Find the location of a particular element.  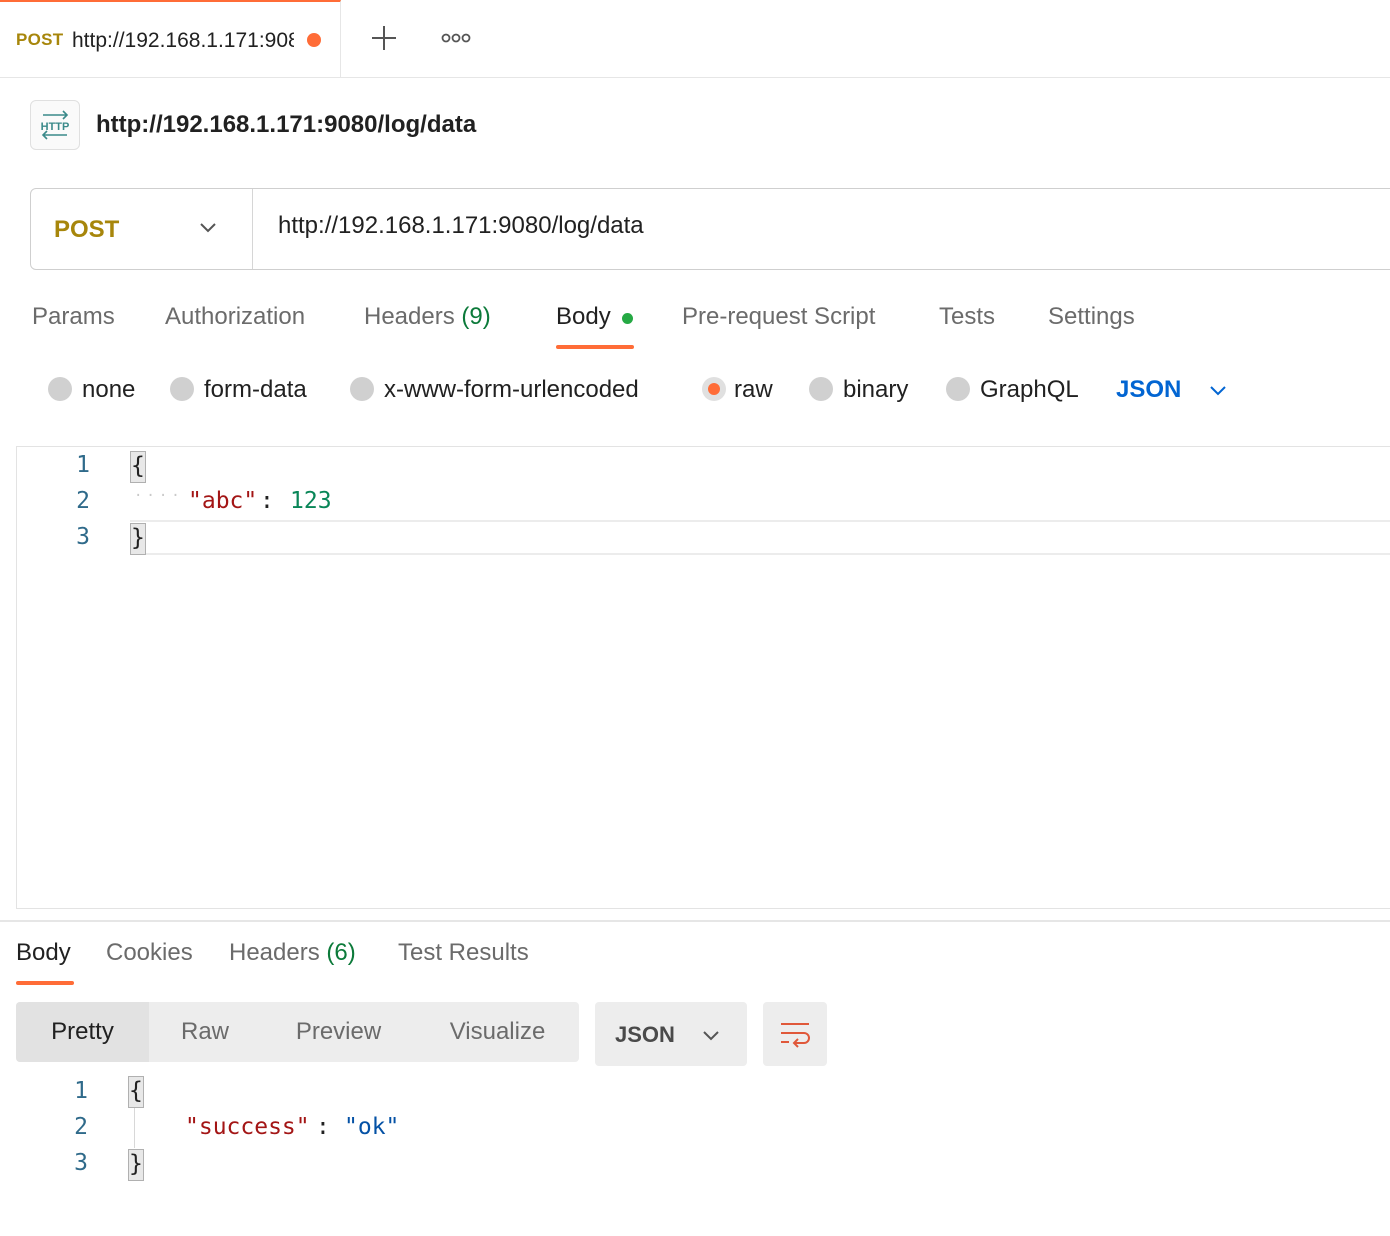

radio-form-data is located at coordinates (182, 389).